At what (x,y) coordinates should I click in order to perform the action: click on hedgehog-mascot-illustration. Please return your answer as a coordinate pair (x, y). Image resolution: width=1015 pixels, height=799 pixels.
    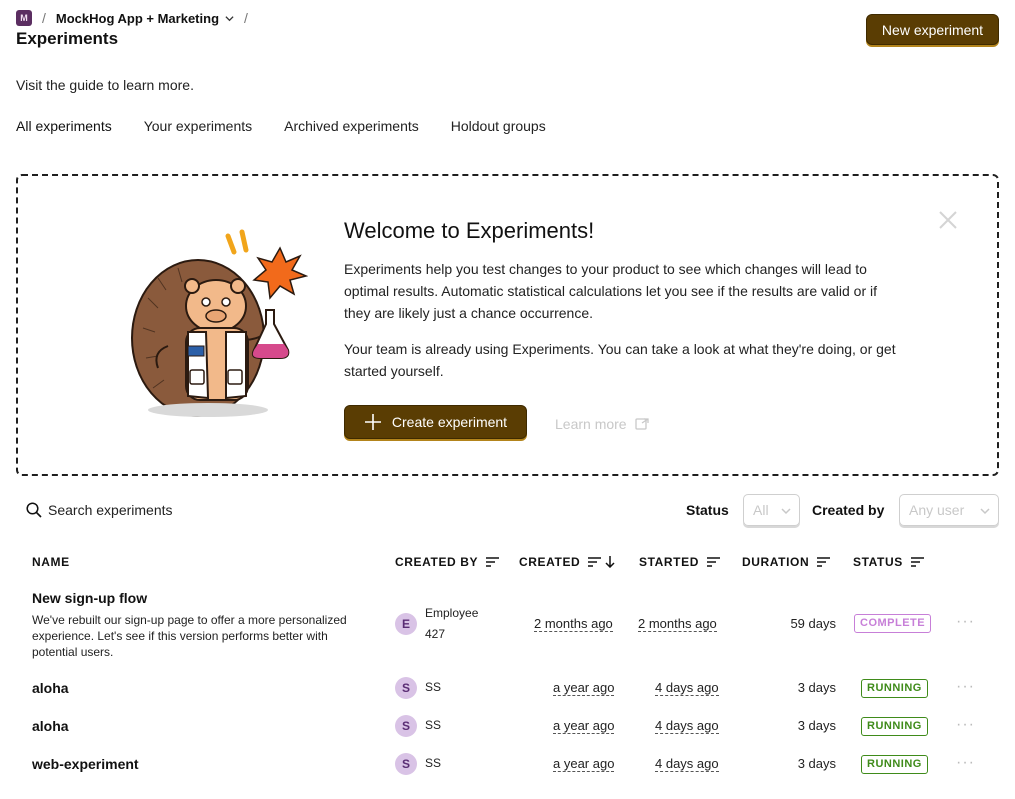
    Looking at the image, I should click on (219, 323).